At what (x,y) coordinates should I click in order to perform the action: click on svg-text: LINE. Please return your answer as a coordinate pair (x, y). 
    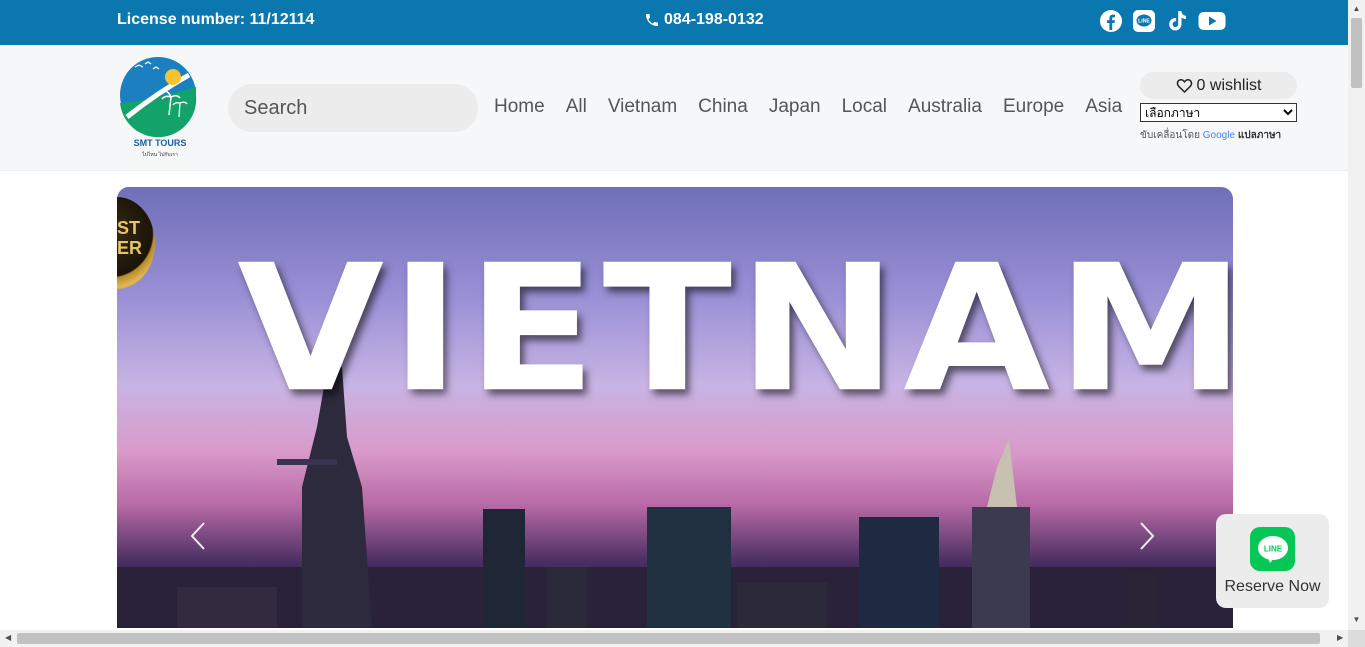
    Looking at the image, I should click on (1144, 22).